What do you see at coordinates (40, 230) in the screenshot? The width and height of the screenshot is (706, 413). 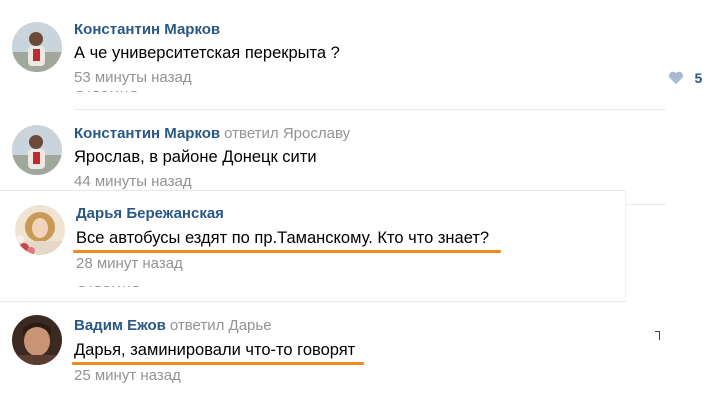 I see `avatar-darya` at bounding box center [40, 230].